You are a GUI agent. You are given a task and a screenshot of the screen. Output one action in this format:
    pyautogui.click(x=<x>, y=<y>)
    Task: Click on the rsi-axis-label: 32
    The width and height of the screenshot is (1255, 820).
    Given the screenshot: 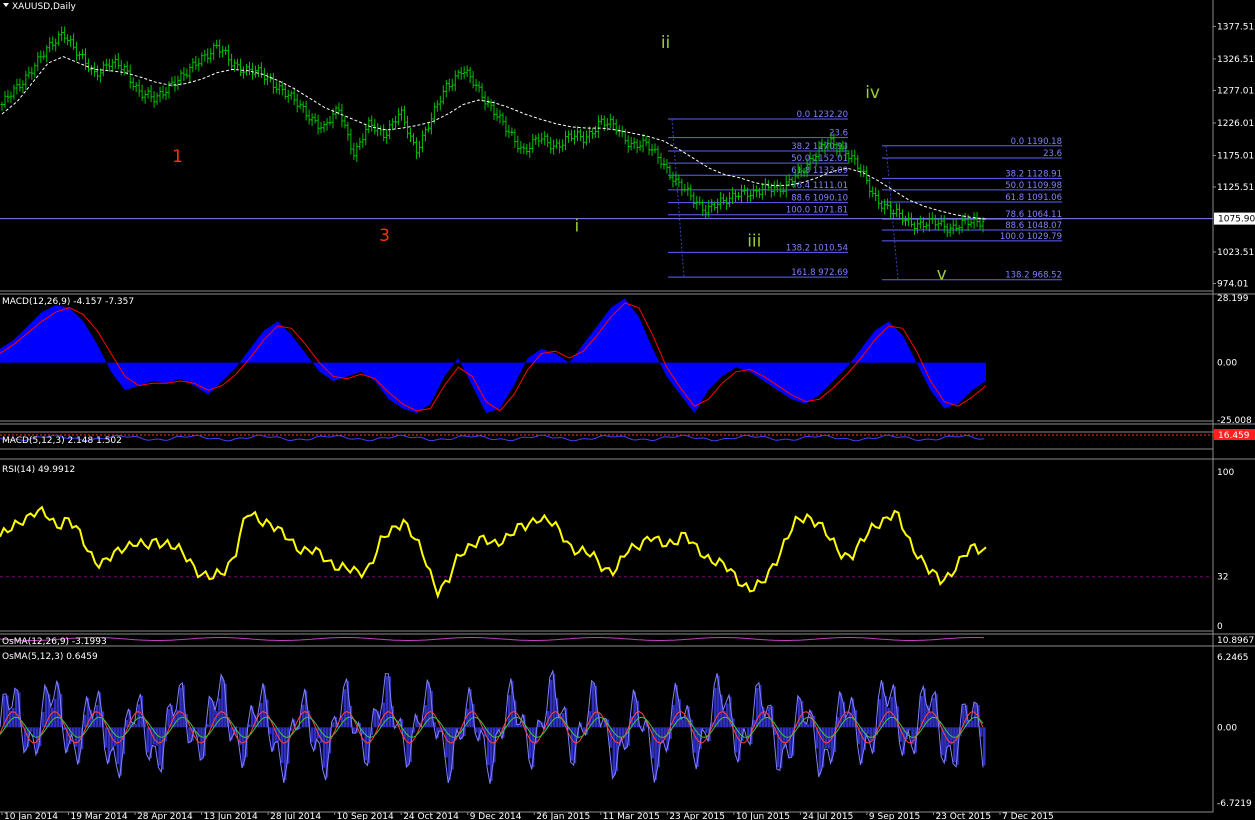 What is the action you would take?
    pyautogui.click(x=1222, y=578)
    